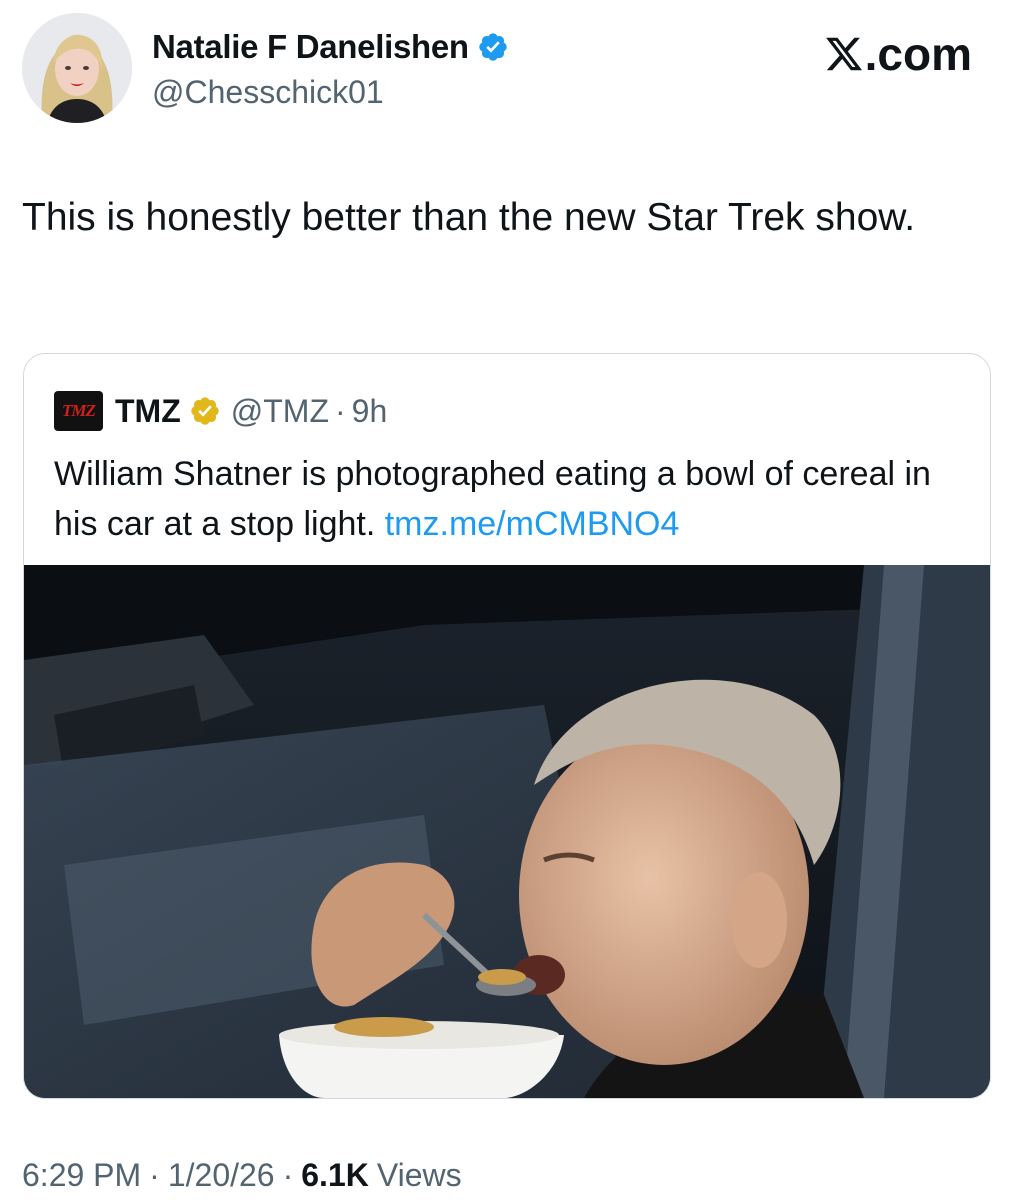  Describe the element at coordinates (280, 411) in the screenshot. I see `quoted-handle: @TMZ` at that location.